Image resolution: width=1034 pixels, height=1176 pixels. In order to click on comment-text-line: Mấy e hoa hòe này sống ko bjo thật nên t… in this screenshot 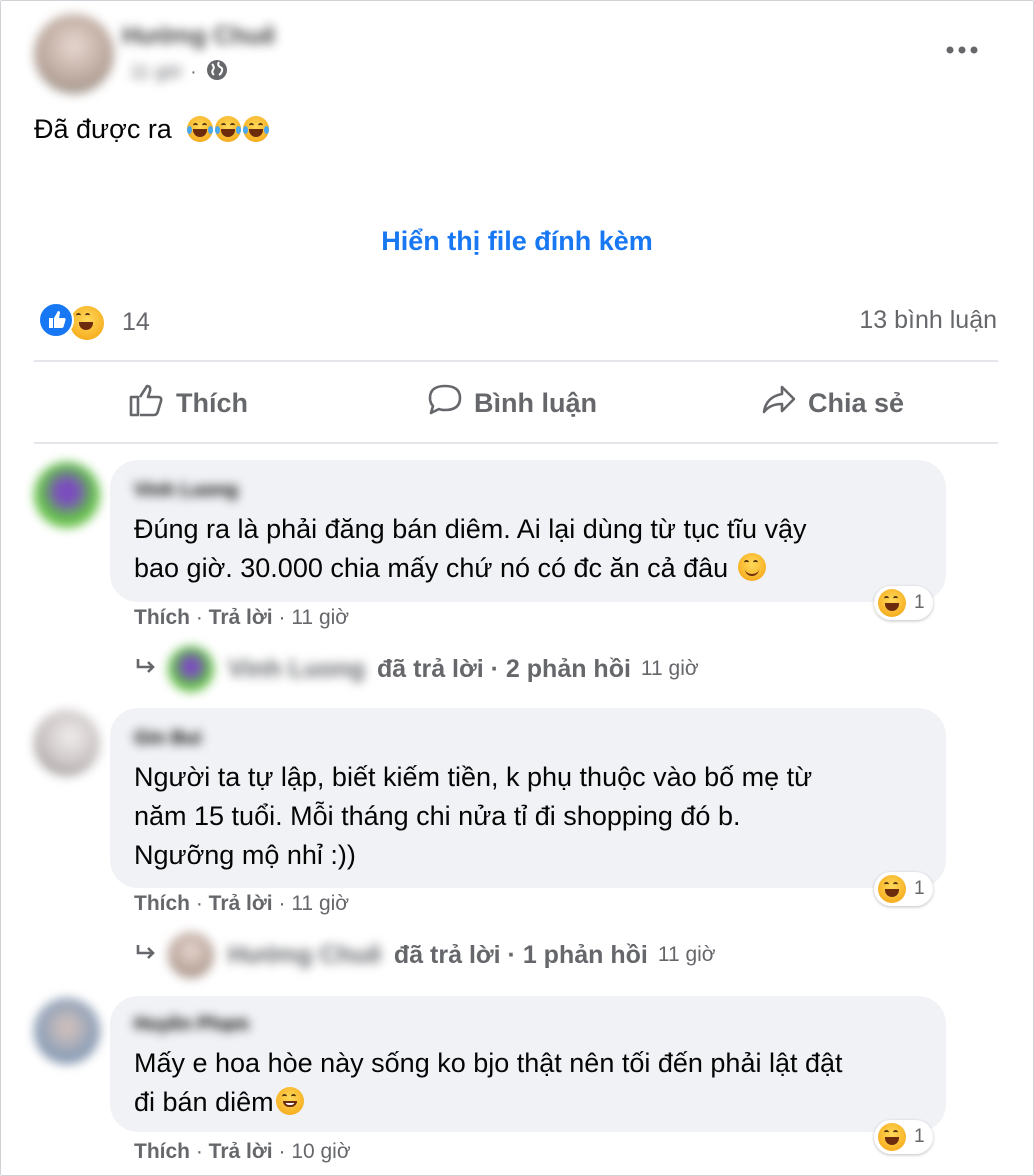, I will do `click(488, 1063)`.